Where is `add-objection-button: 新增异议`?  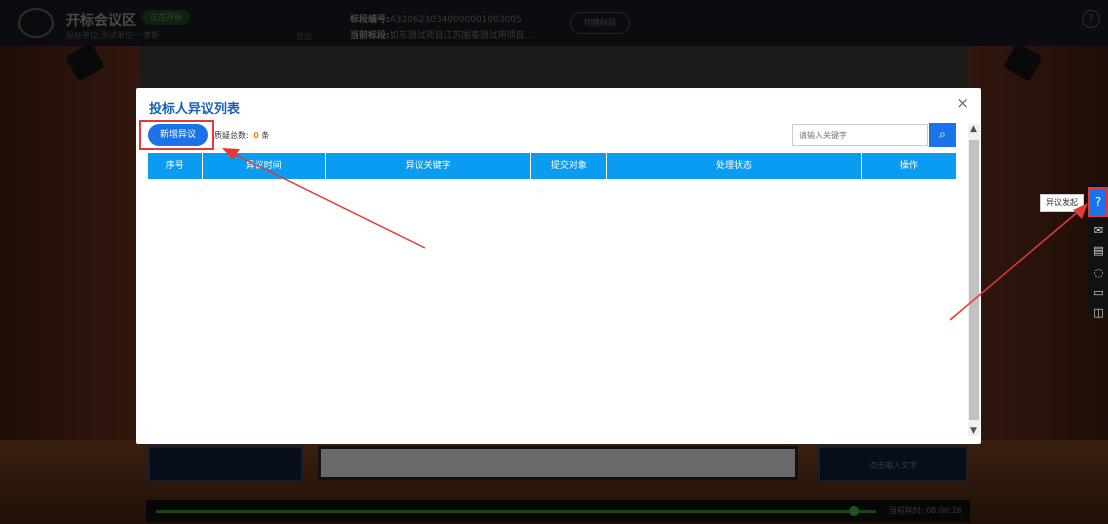 add-objection-button: 新增异议 is located at coordinates (178, 135).